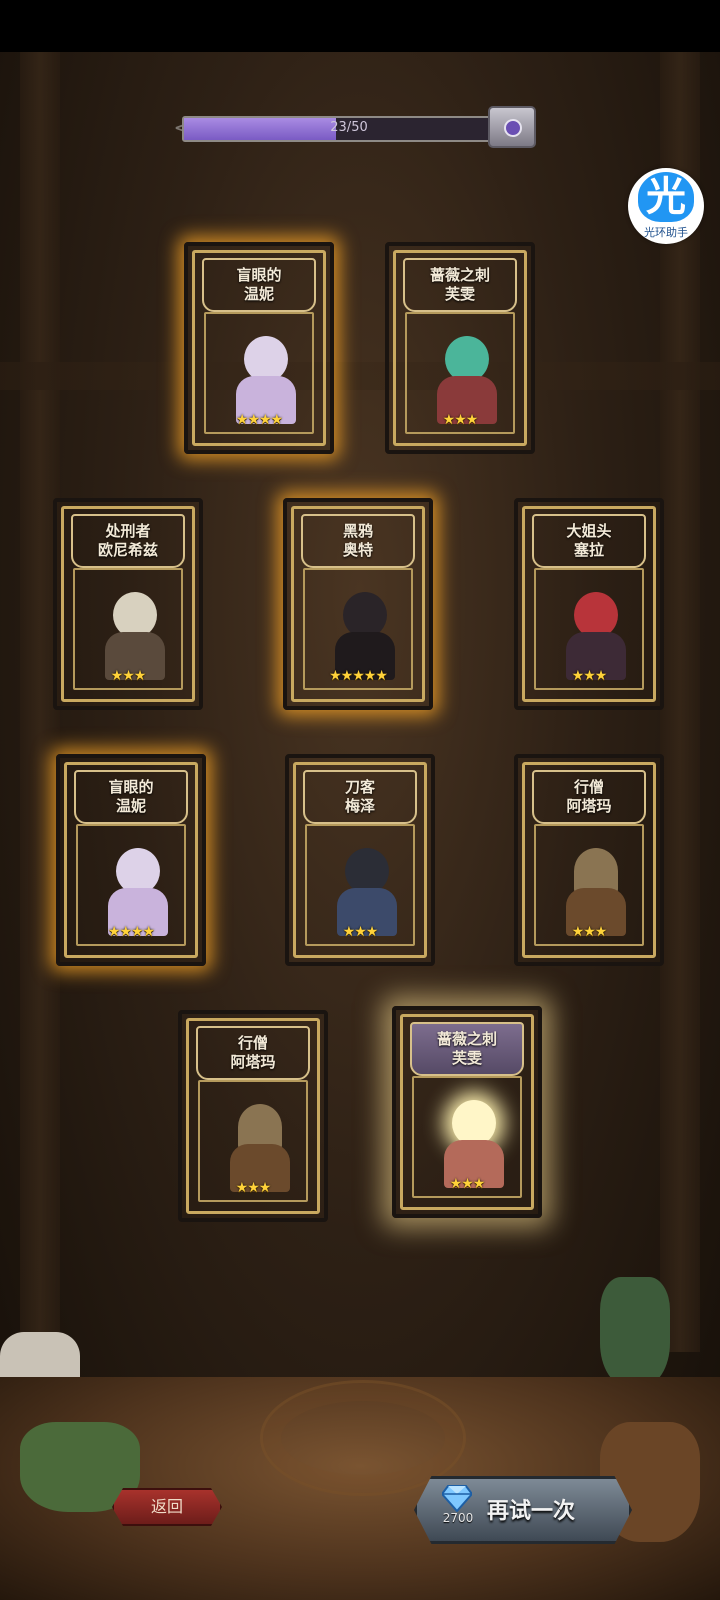  Describe the element at coordinates (588, 550) in the screenshot. I see `card-title-line2: 塞拉` at that location.